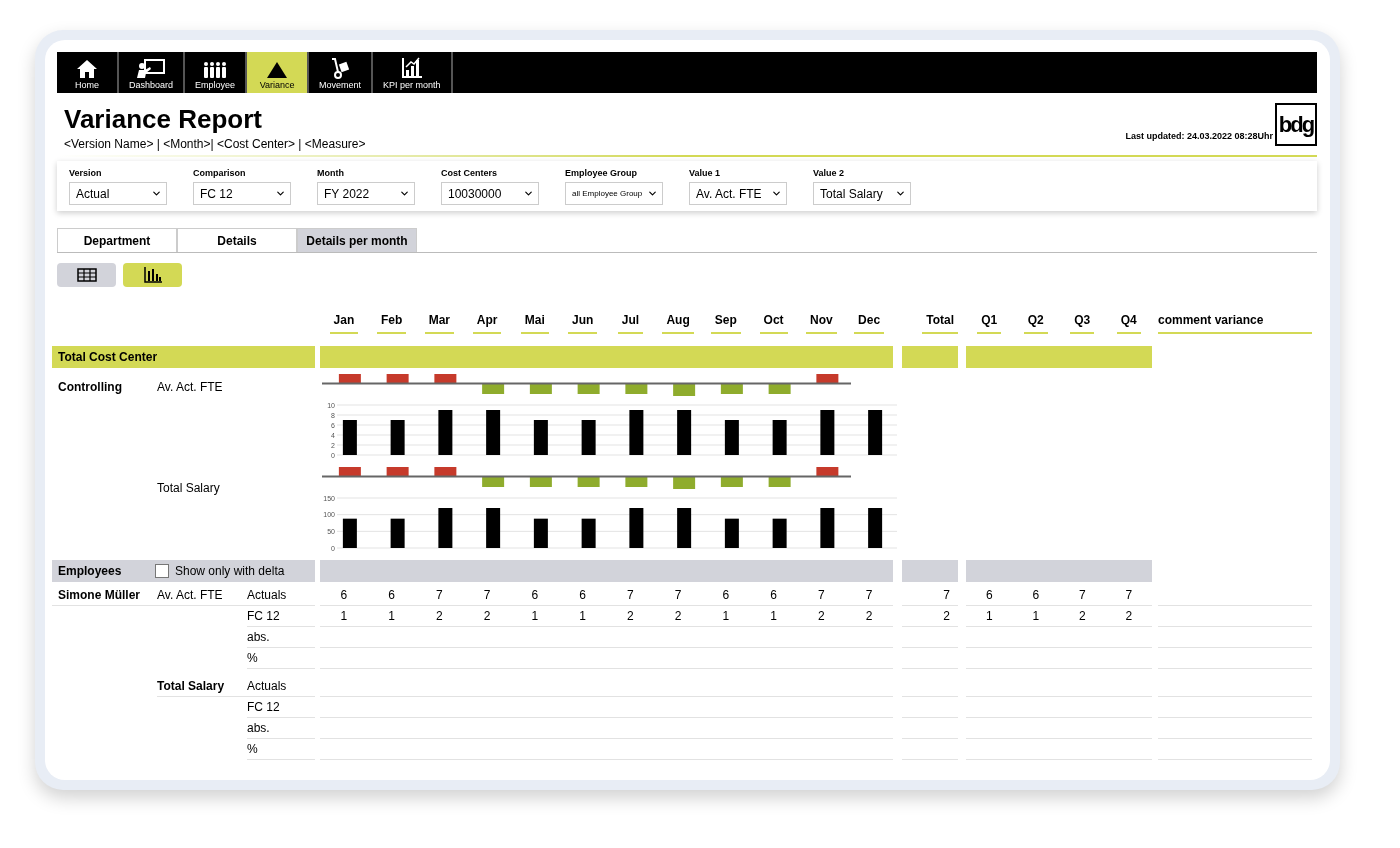 Image resolution: width=1400 pixels, height=848 pixels. I want to click on column-header: Jun, so click(582, 322).